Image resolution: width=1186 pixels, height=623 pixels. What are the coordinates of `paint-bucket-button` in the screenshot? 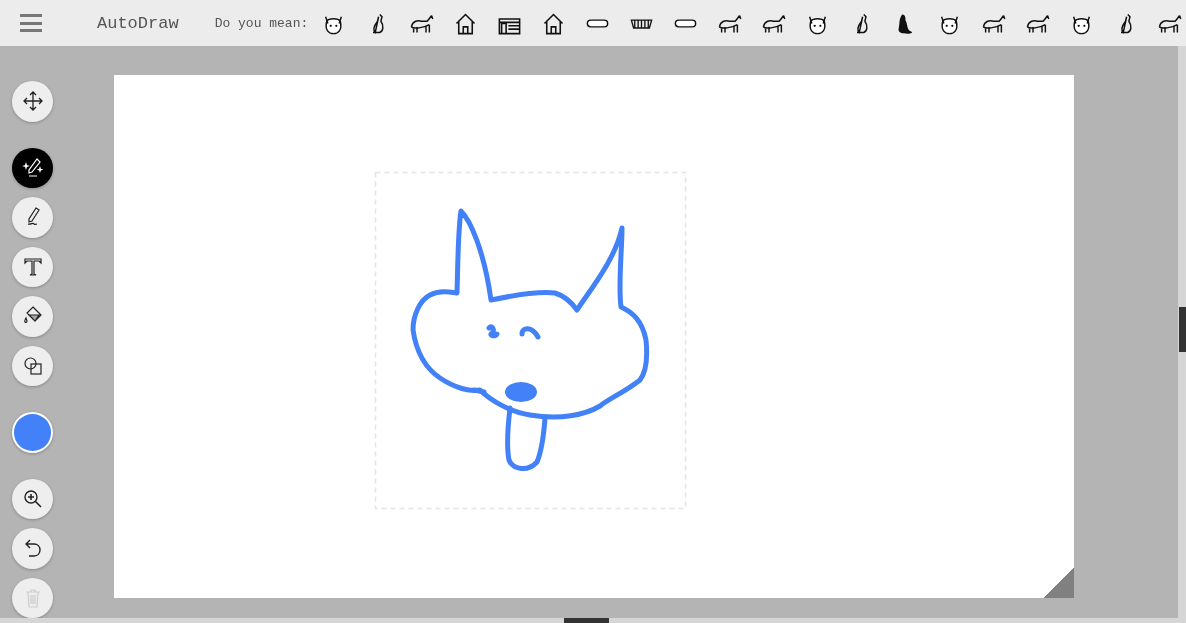 It's located at (32, 316).